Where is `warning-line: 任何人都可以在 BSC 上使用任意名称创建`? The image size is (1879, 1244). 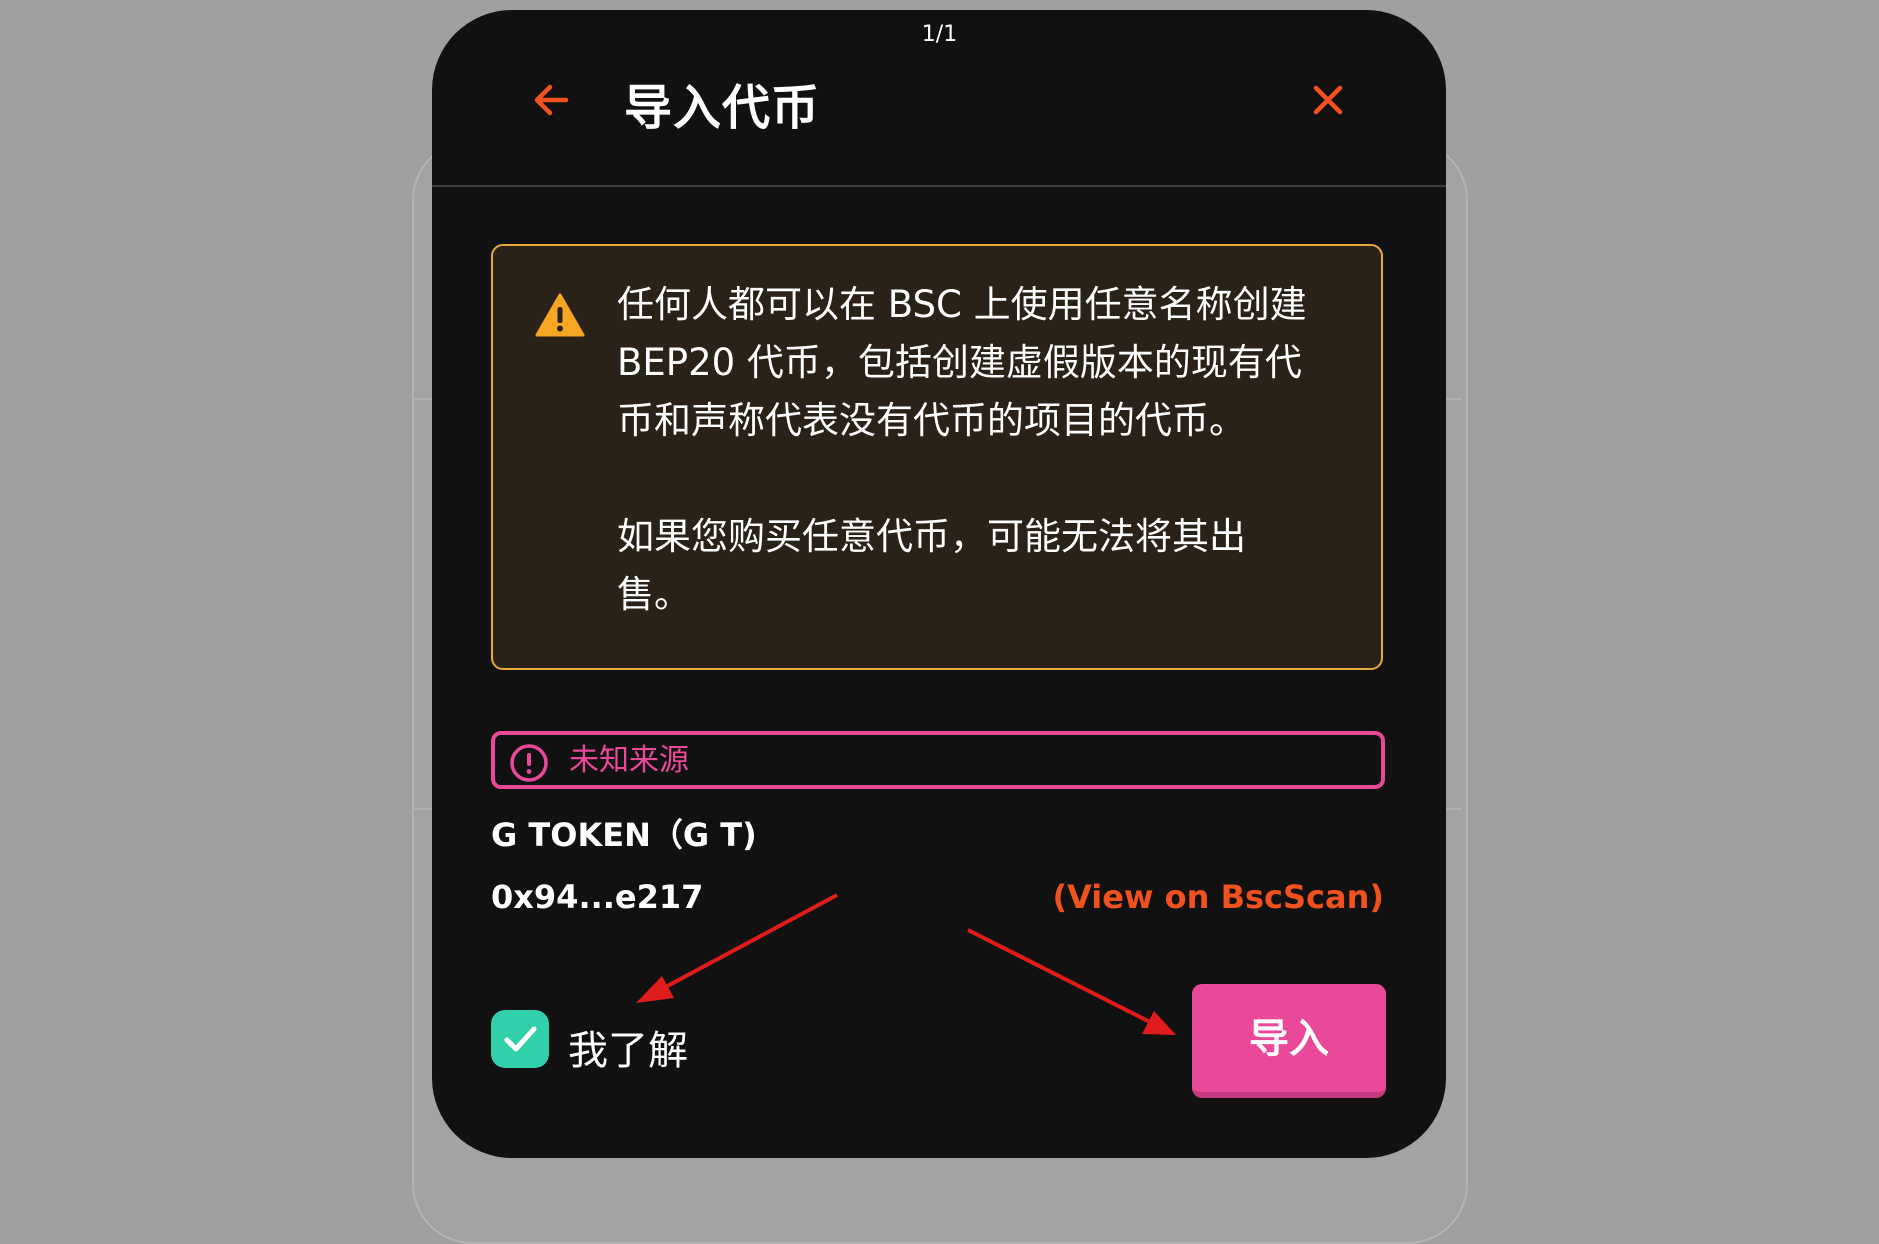
warning-line: 任何人都可以在 BSC 上使用任意名称创建 is located at coordinates (962, 304).